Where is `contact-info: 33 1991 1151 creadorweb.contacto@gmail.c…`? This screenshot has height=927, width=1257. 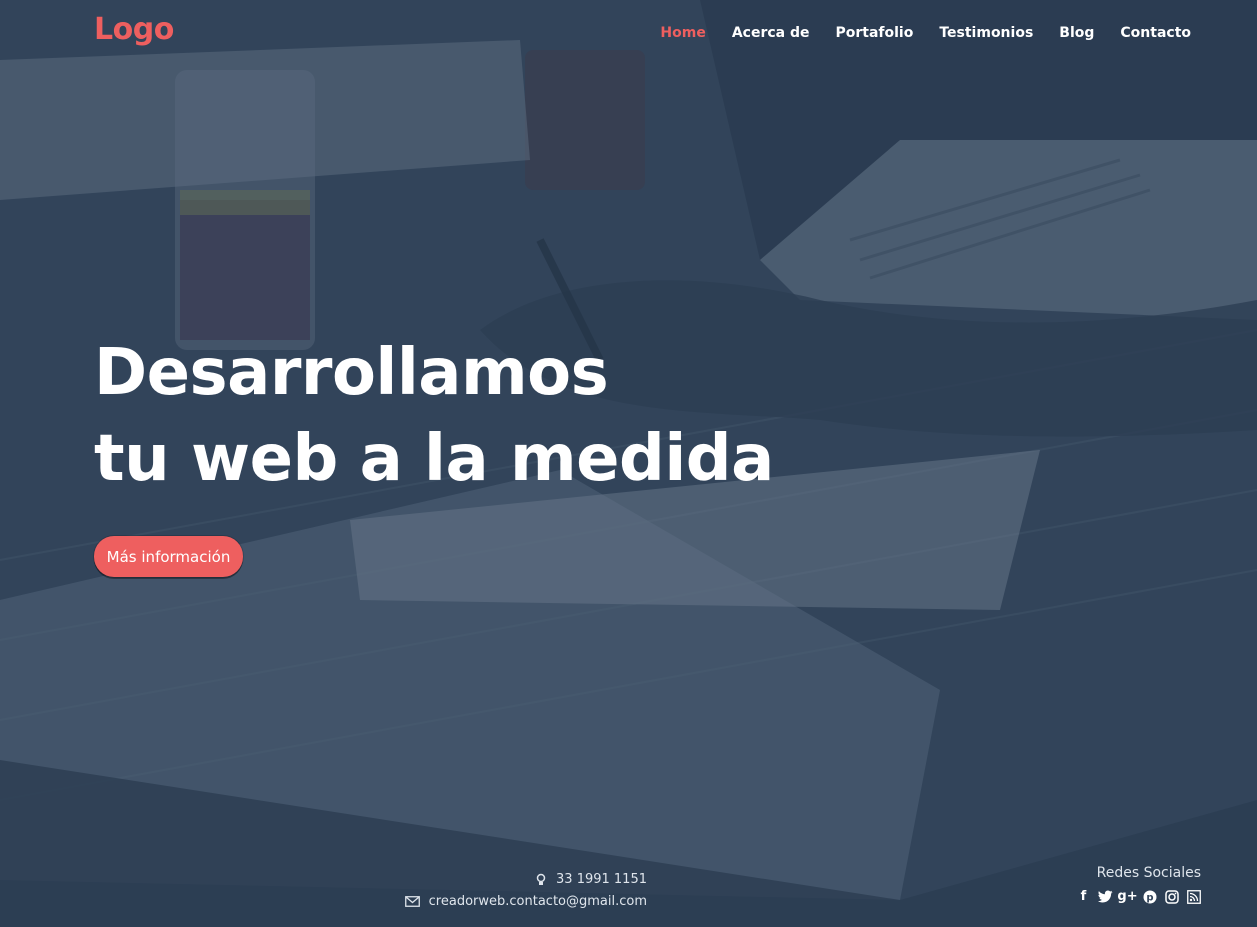
contact-info: 33 1991 1151 creadorweb.contacto@gmail.c… is located at coordinates (525, 890).